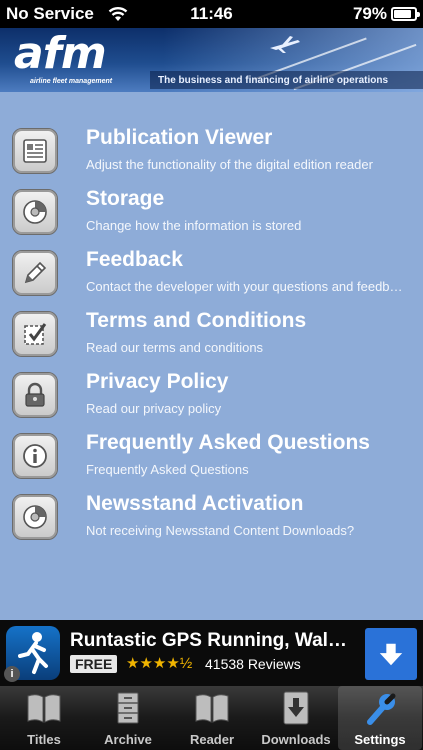 Image resolution: width=423 pixels, height=750 pixels. What do you see at coordinates (134, 259) in the screenshot?
I see `menu-item-title: Feedback` at bounding box center [134, 259].